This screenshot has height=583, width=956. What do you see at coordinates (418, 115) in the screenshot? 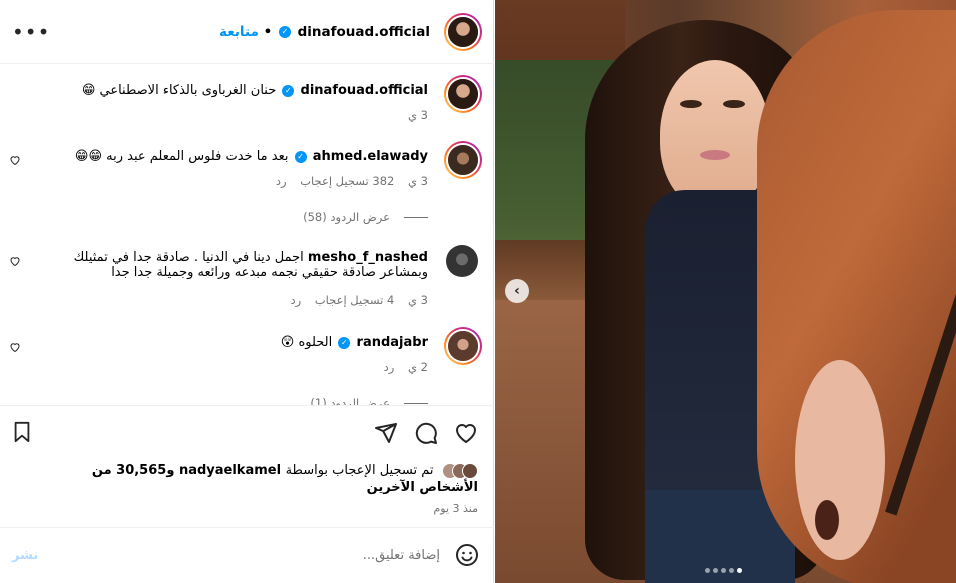
I see `caption-time: 3 ي` at bounding box center [418, 115].